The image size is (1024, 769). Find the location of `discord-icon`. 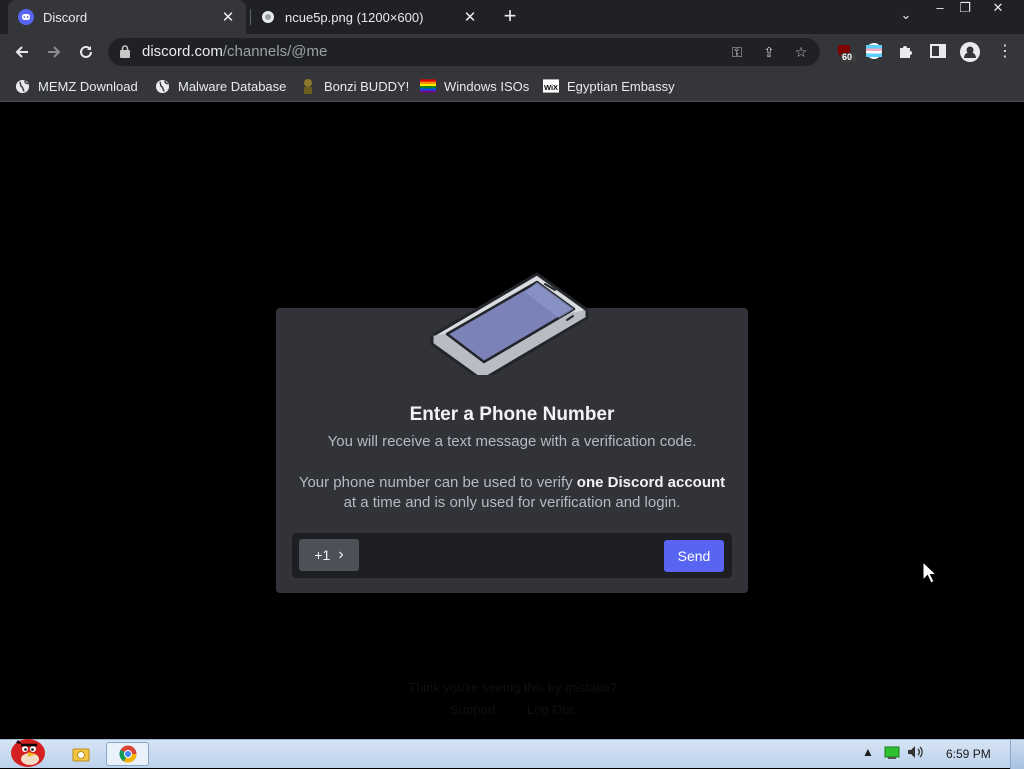

discord-icon is located at coordinates (26, 17).